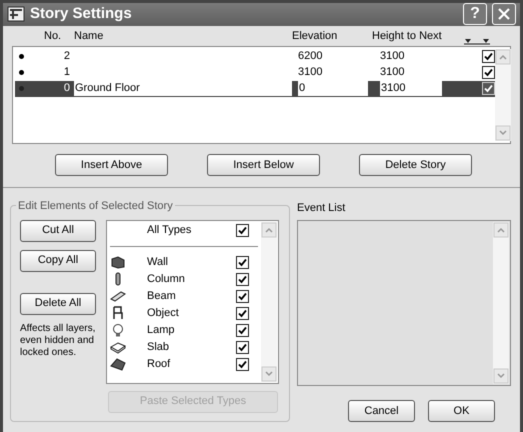  Describe the element at coordinates (411, 88) in the screenshot. I see `height-field: 3100` at that location.